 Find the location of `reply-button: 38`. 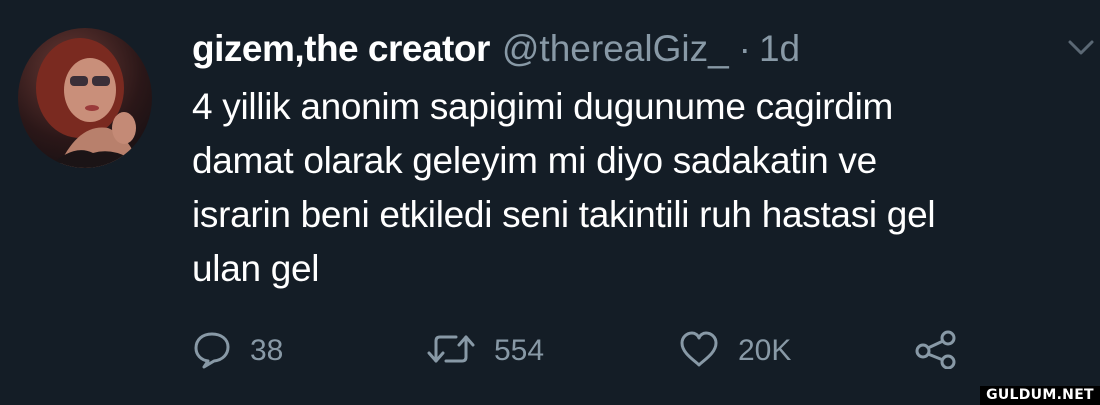

reply-button: 38 is located at coordinates (237, 351).